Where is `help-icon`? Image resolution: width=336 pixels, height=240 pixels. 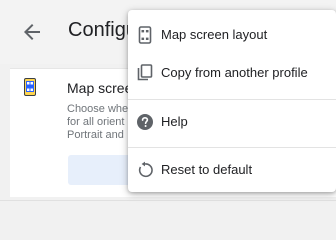 help-icon is located at coordinates (145, 122).